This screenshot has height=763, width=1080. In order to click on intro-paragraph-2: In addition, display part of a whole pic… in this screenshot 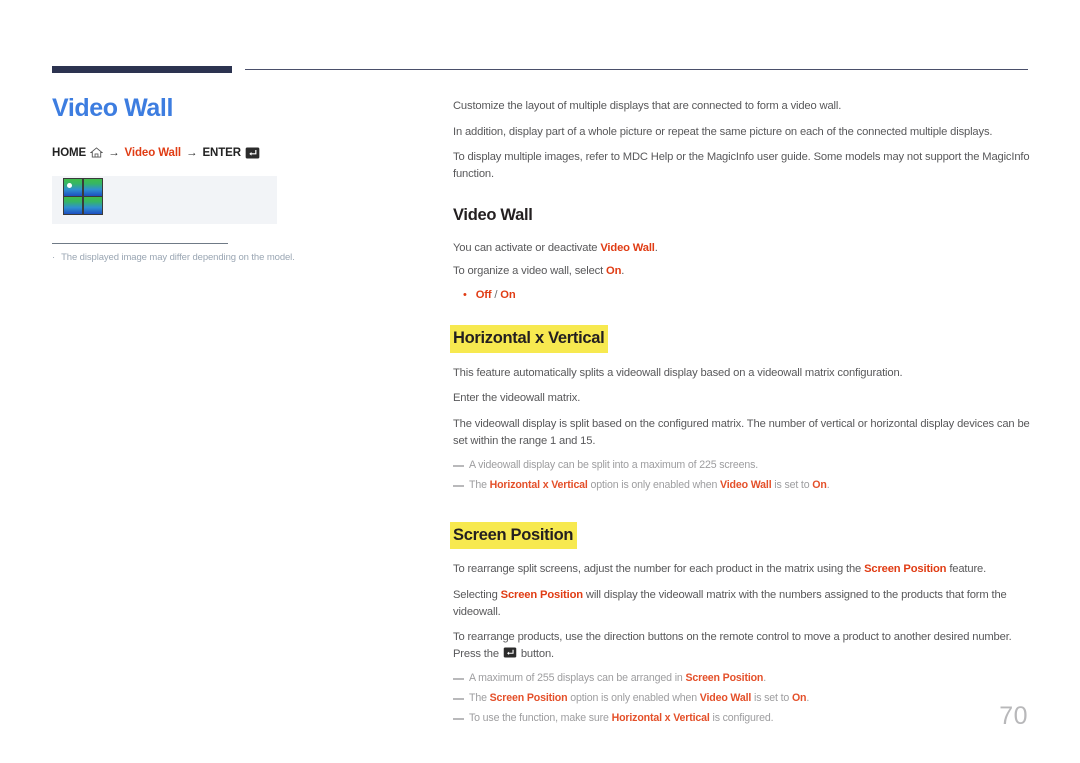, I will do `click(723, 131)`.